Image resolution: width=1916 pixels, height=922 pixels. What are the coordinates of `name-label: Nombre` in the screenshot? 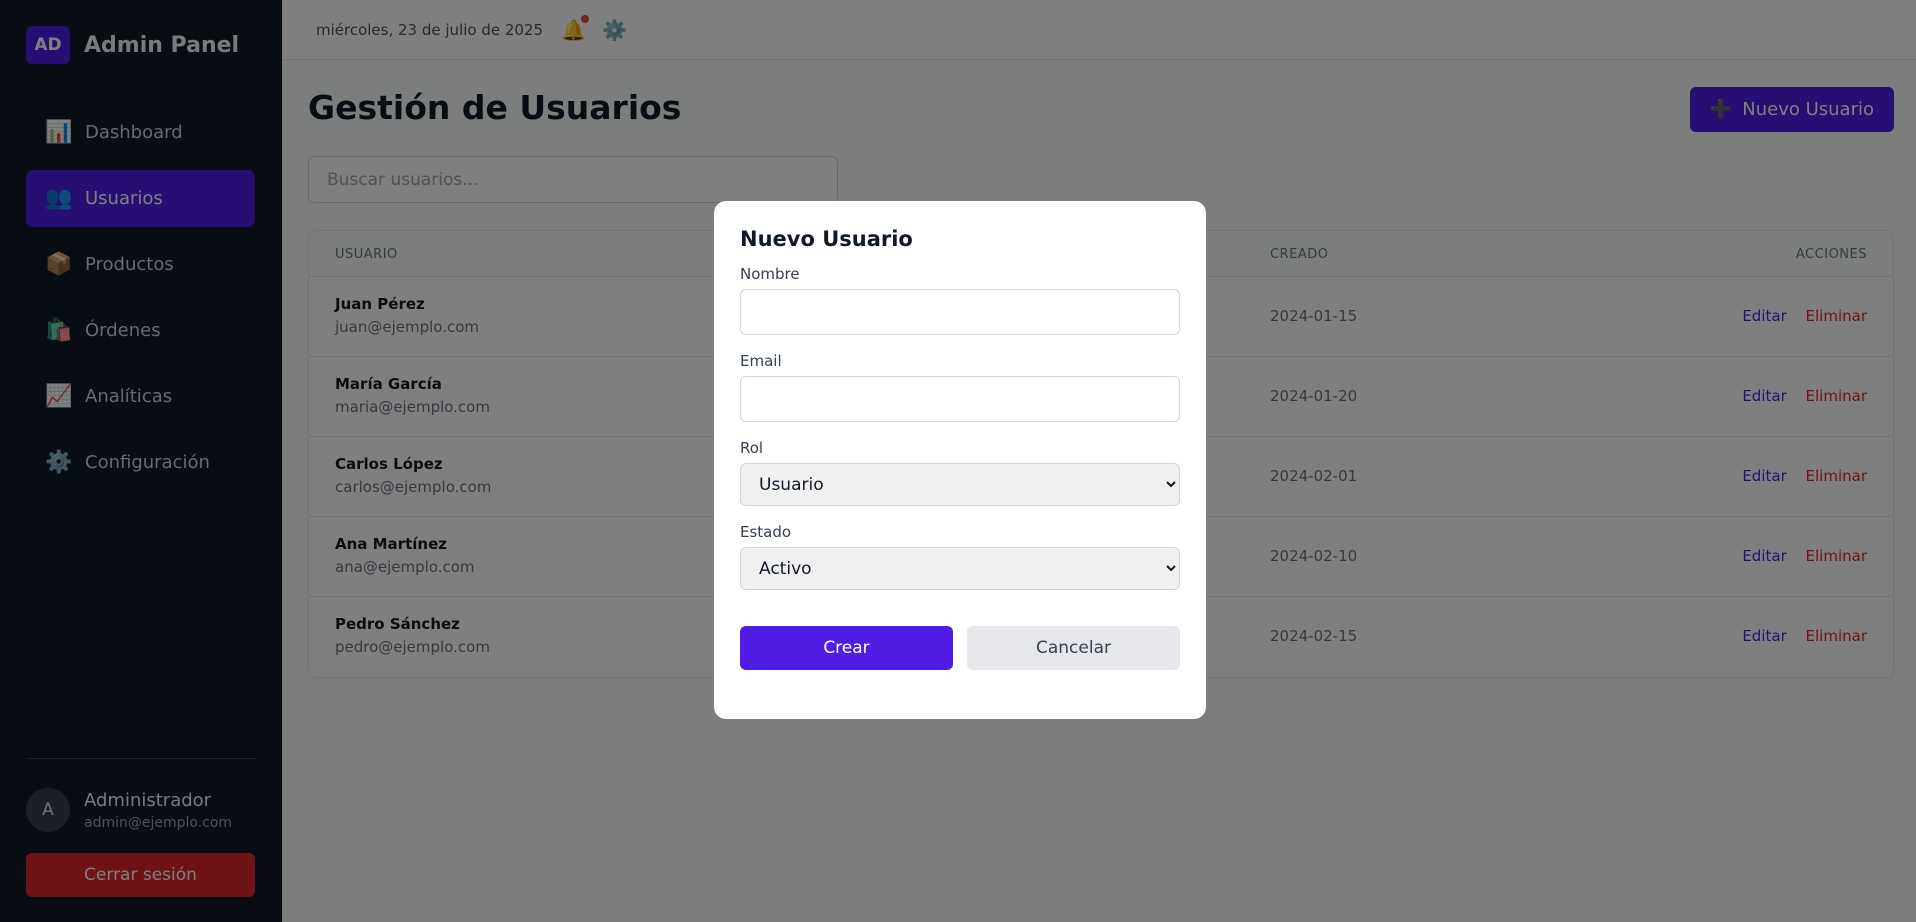 It's located at (770, 274).